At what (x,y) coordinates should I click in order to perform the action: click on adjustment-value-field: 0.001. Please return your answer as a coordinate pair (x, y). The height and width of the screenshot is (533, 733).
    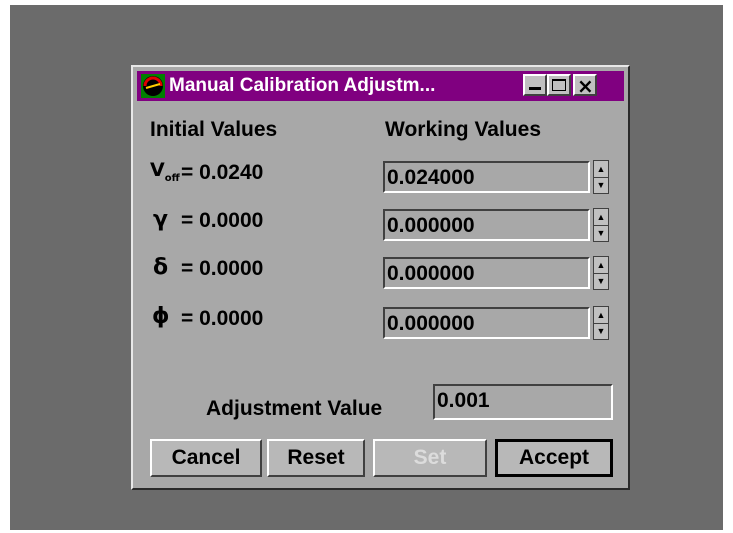
    Looking at the image, I should click on (523, 402).